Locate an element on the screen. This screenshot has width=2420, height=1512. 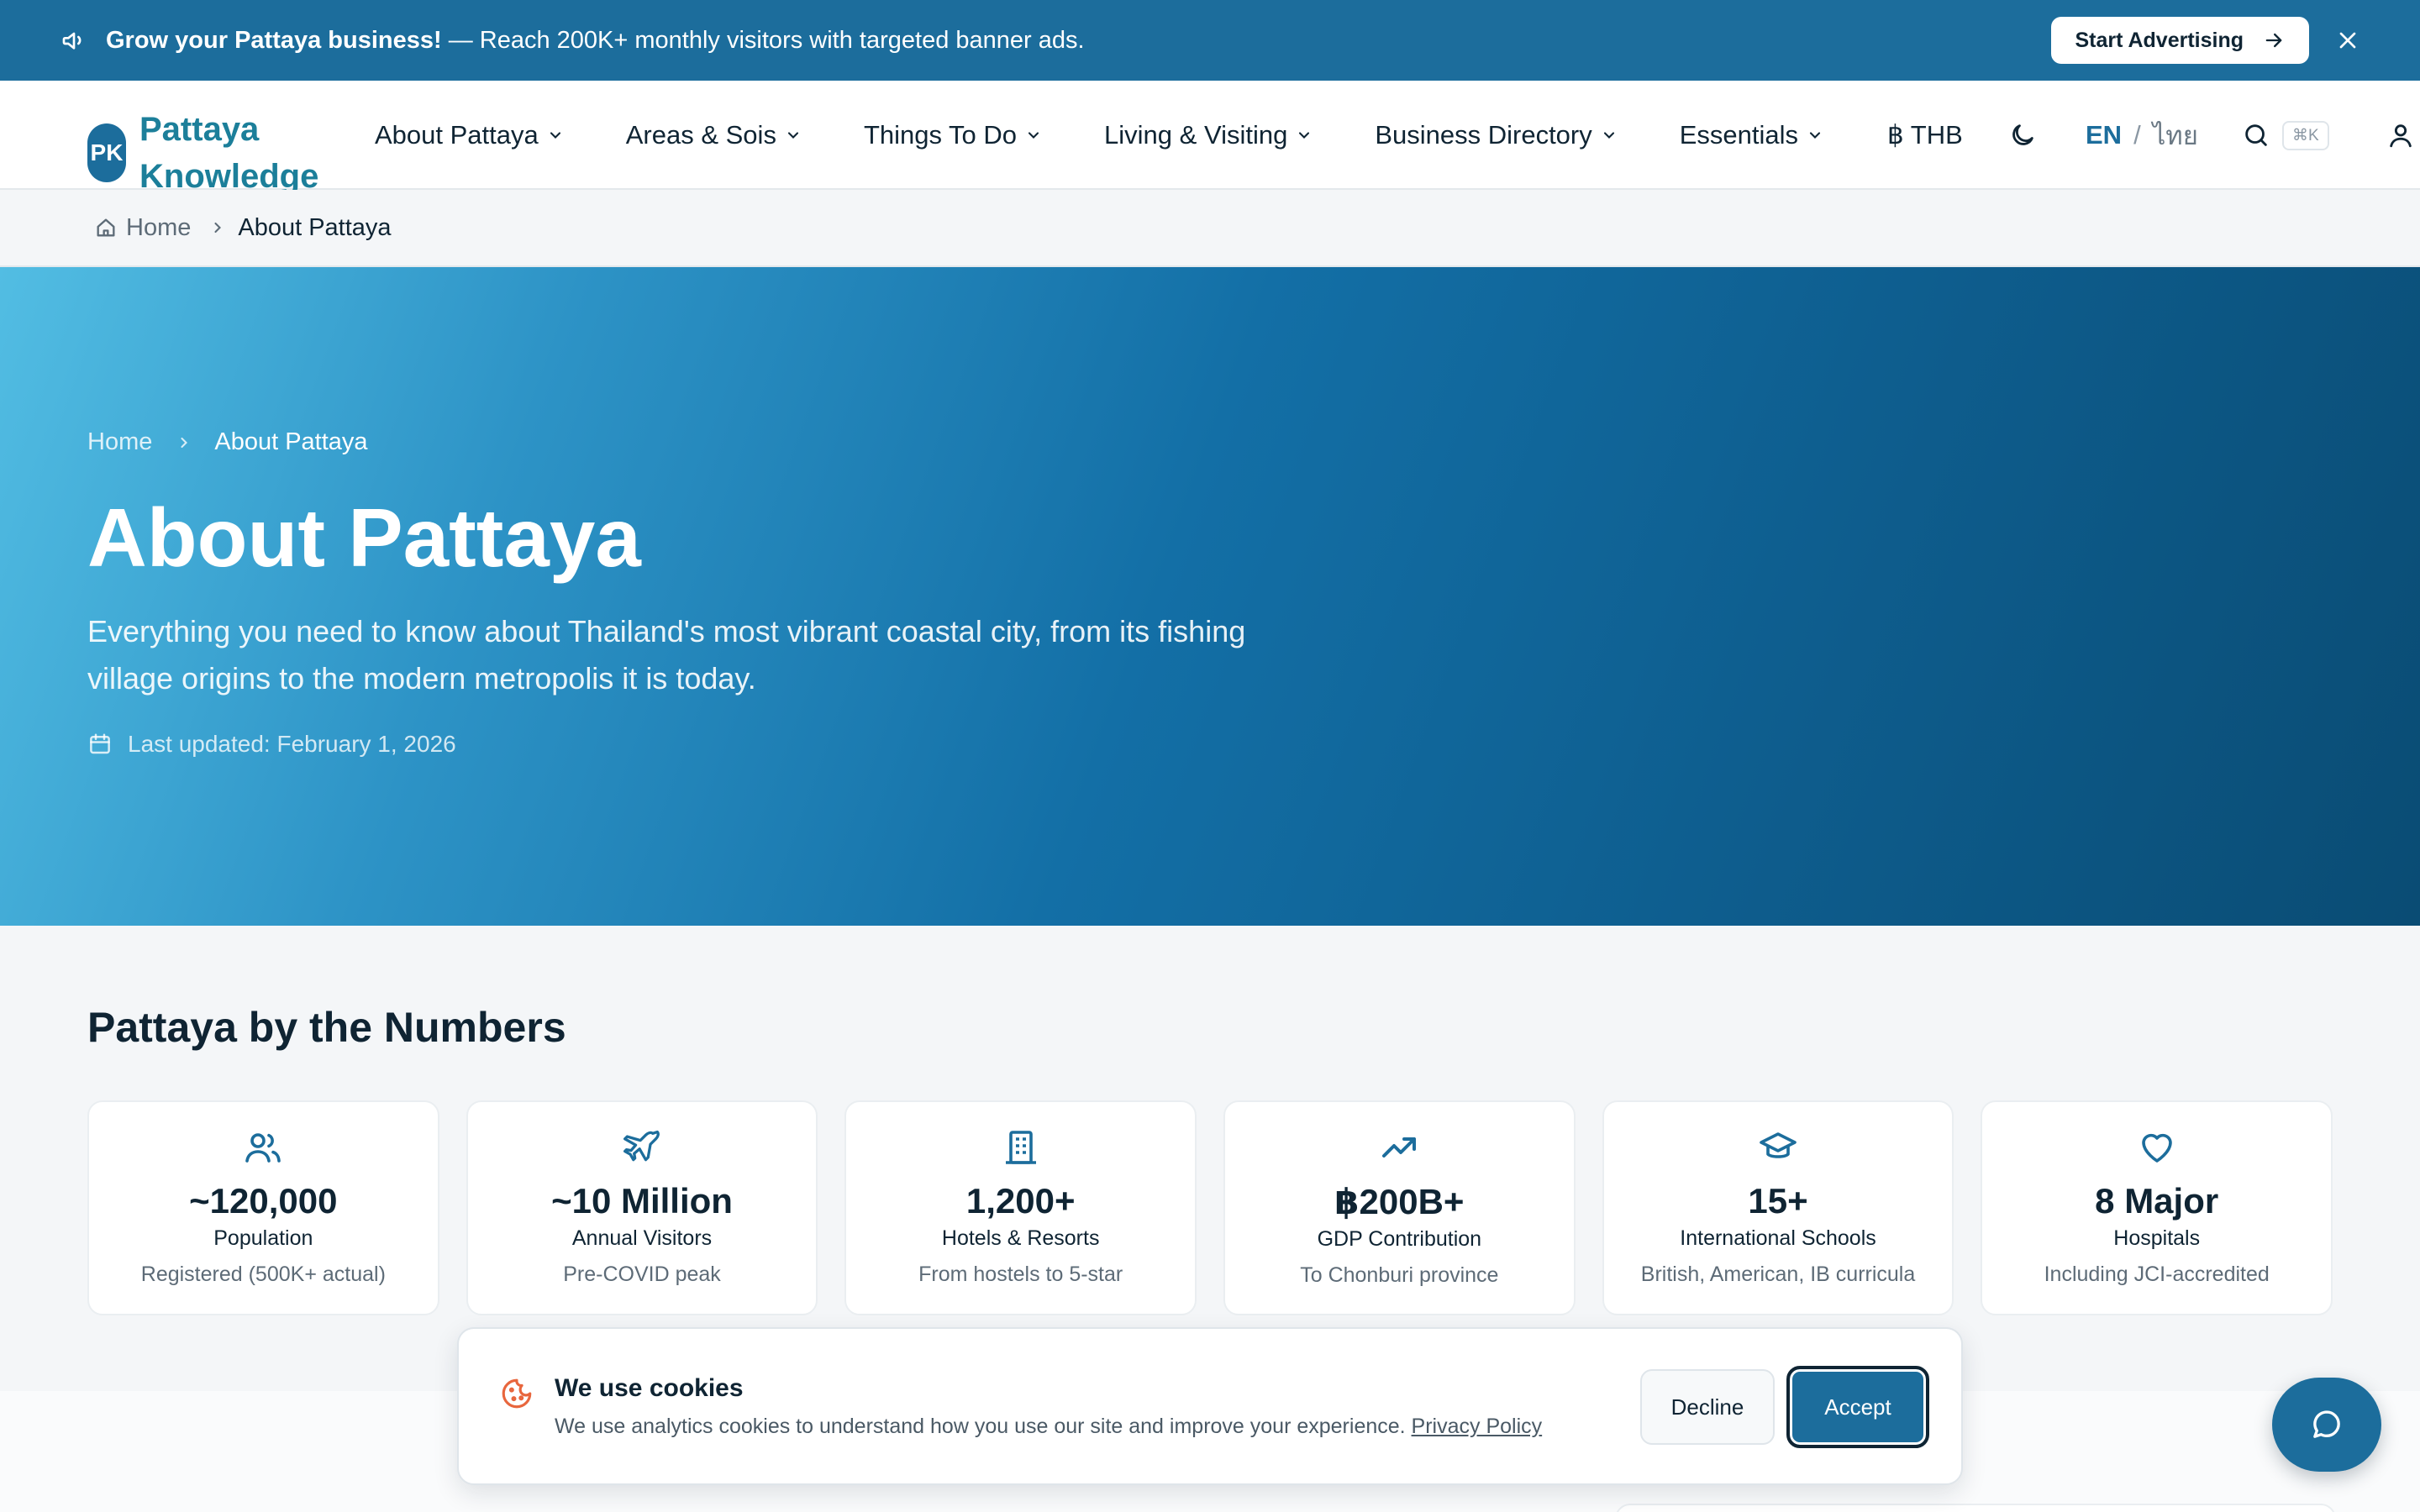
users-icon is located at coordinates (263, 1148).